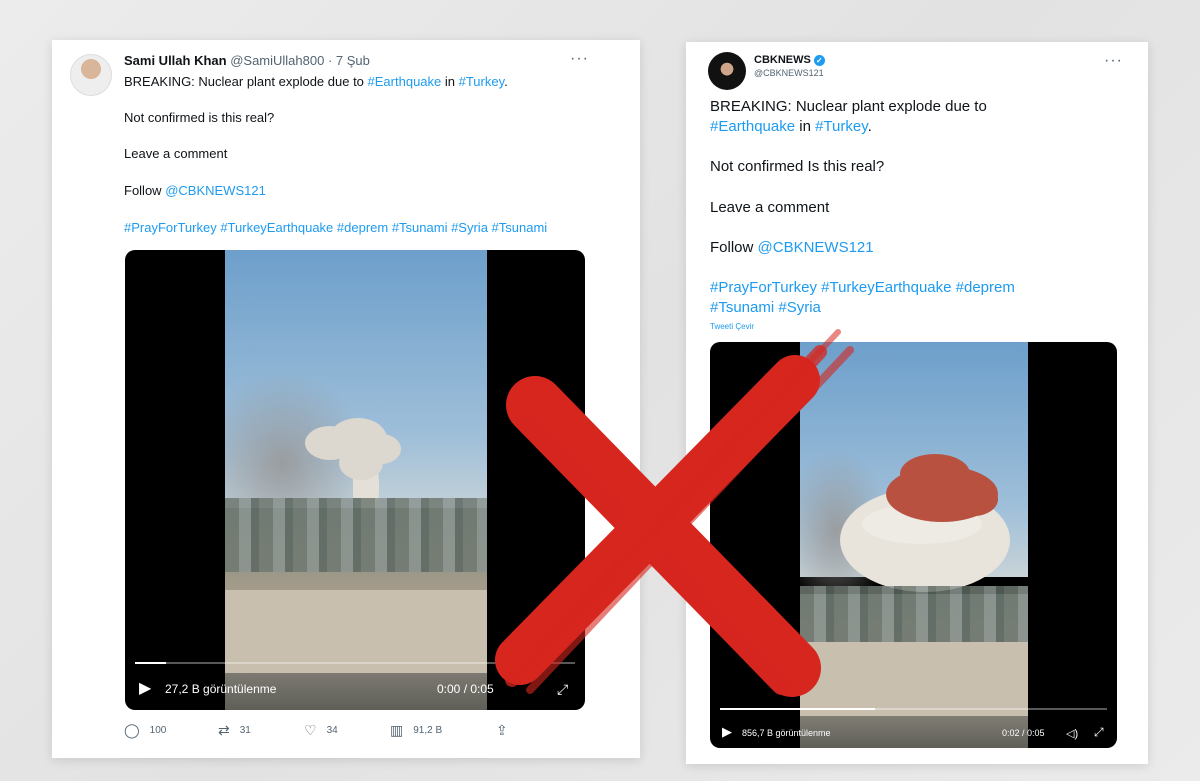 The width and height of the screenshot is (1200, 781). I want to click on share-button: ⇪, so click(502, 730).